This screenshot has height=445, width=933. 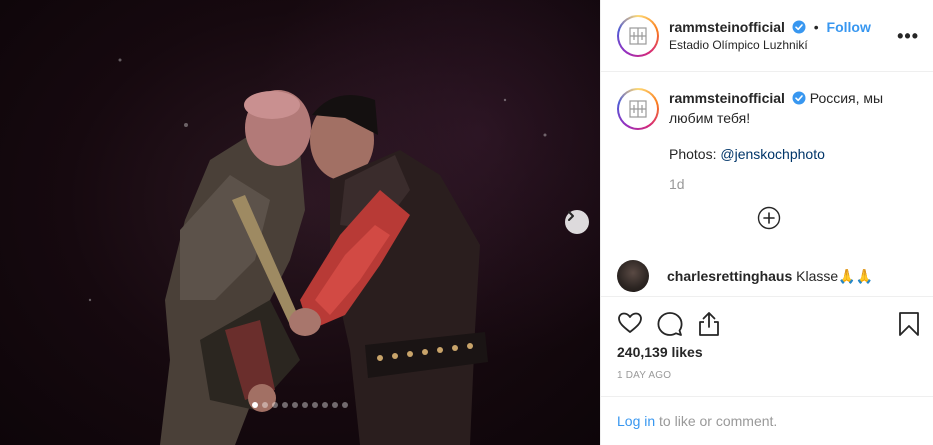 I want to click on comment-text: Klasse🙏🙏, so click(x=835, y=275).